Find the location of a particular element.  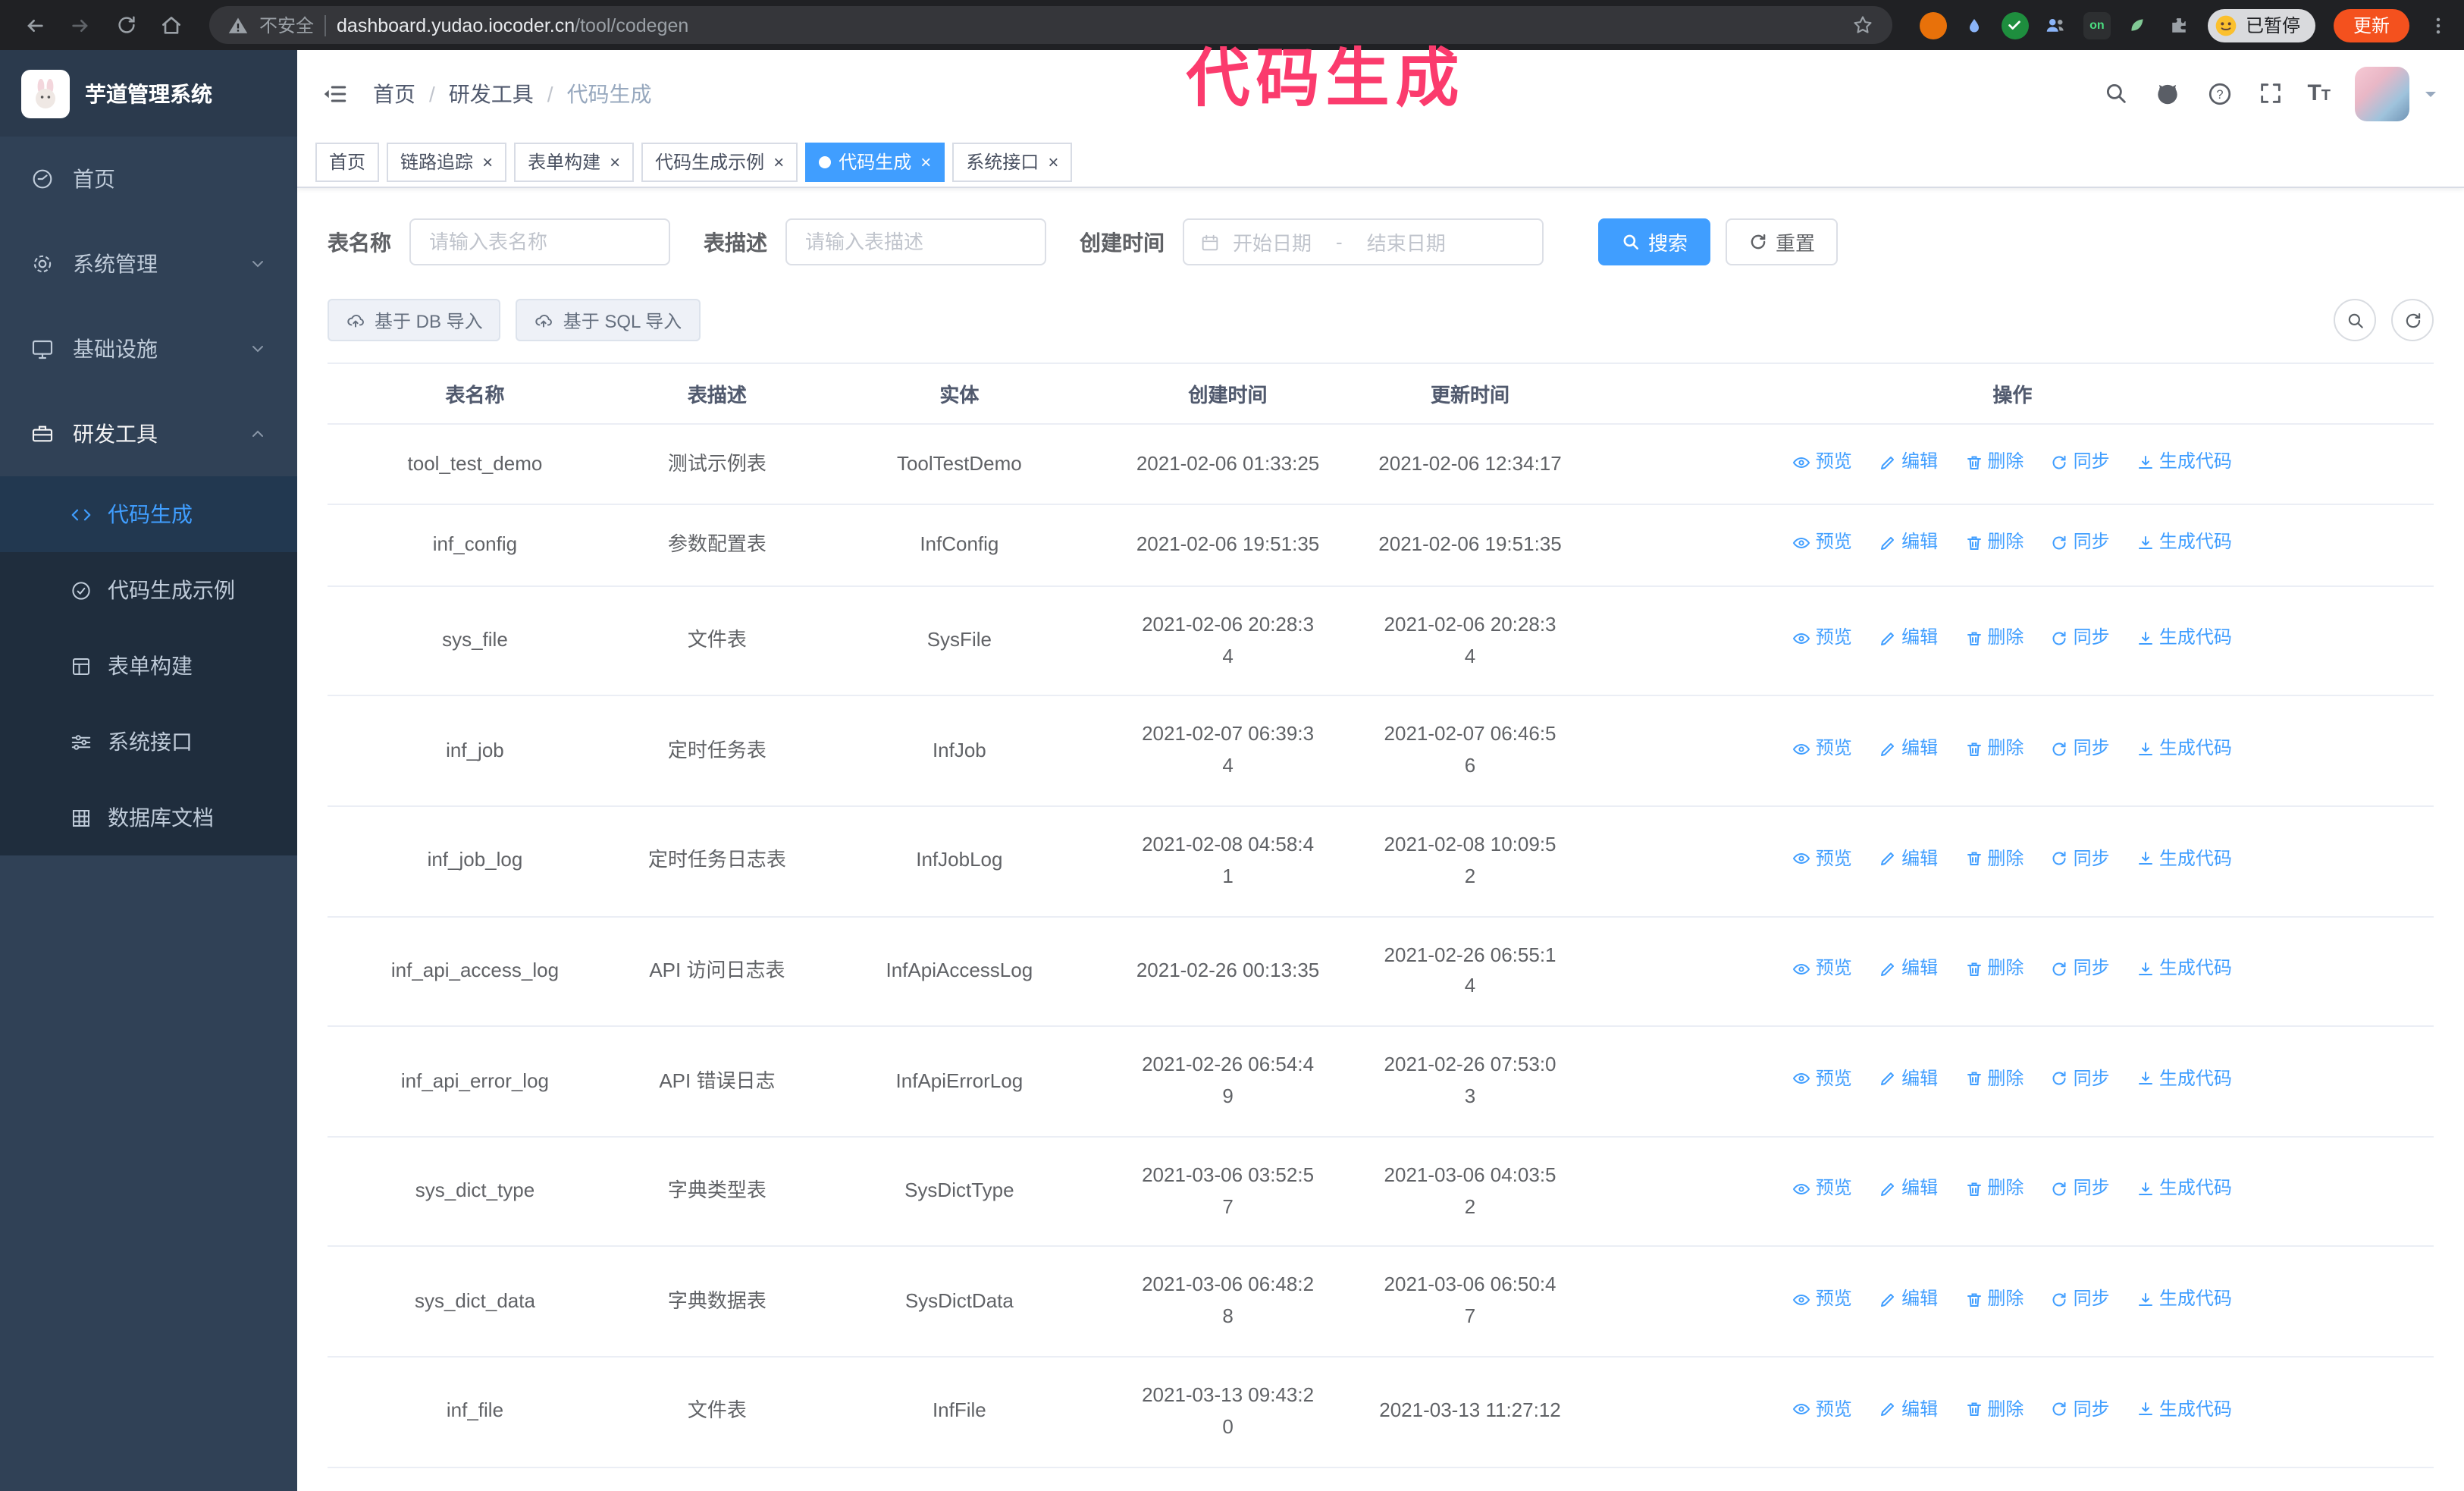

sidebar-item-api: 系统接口 is located at coordinates (148, 742).